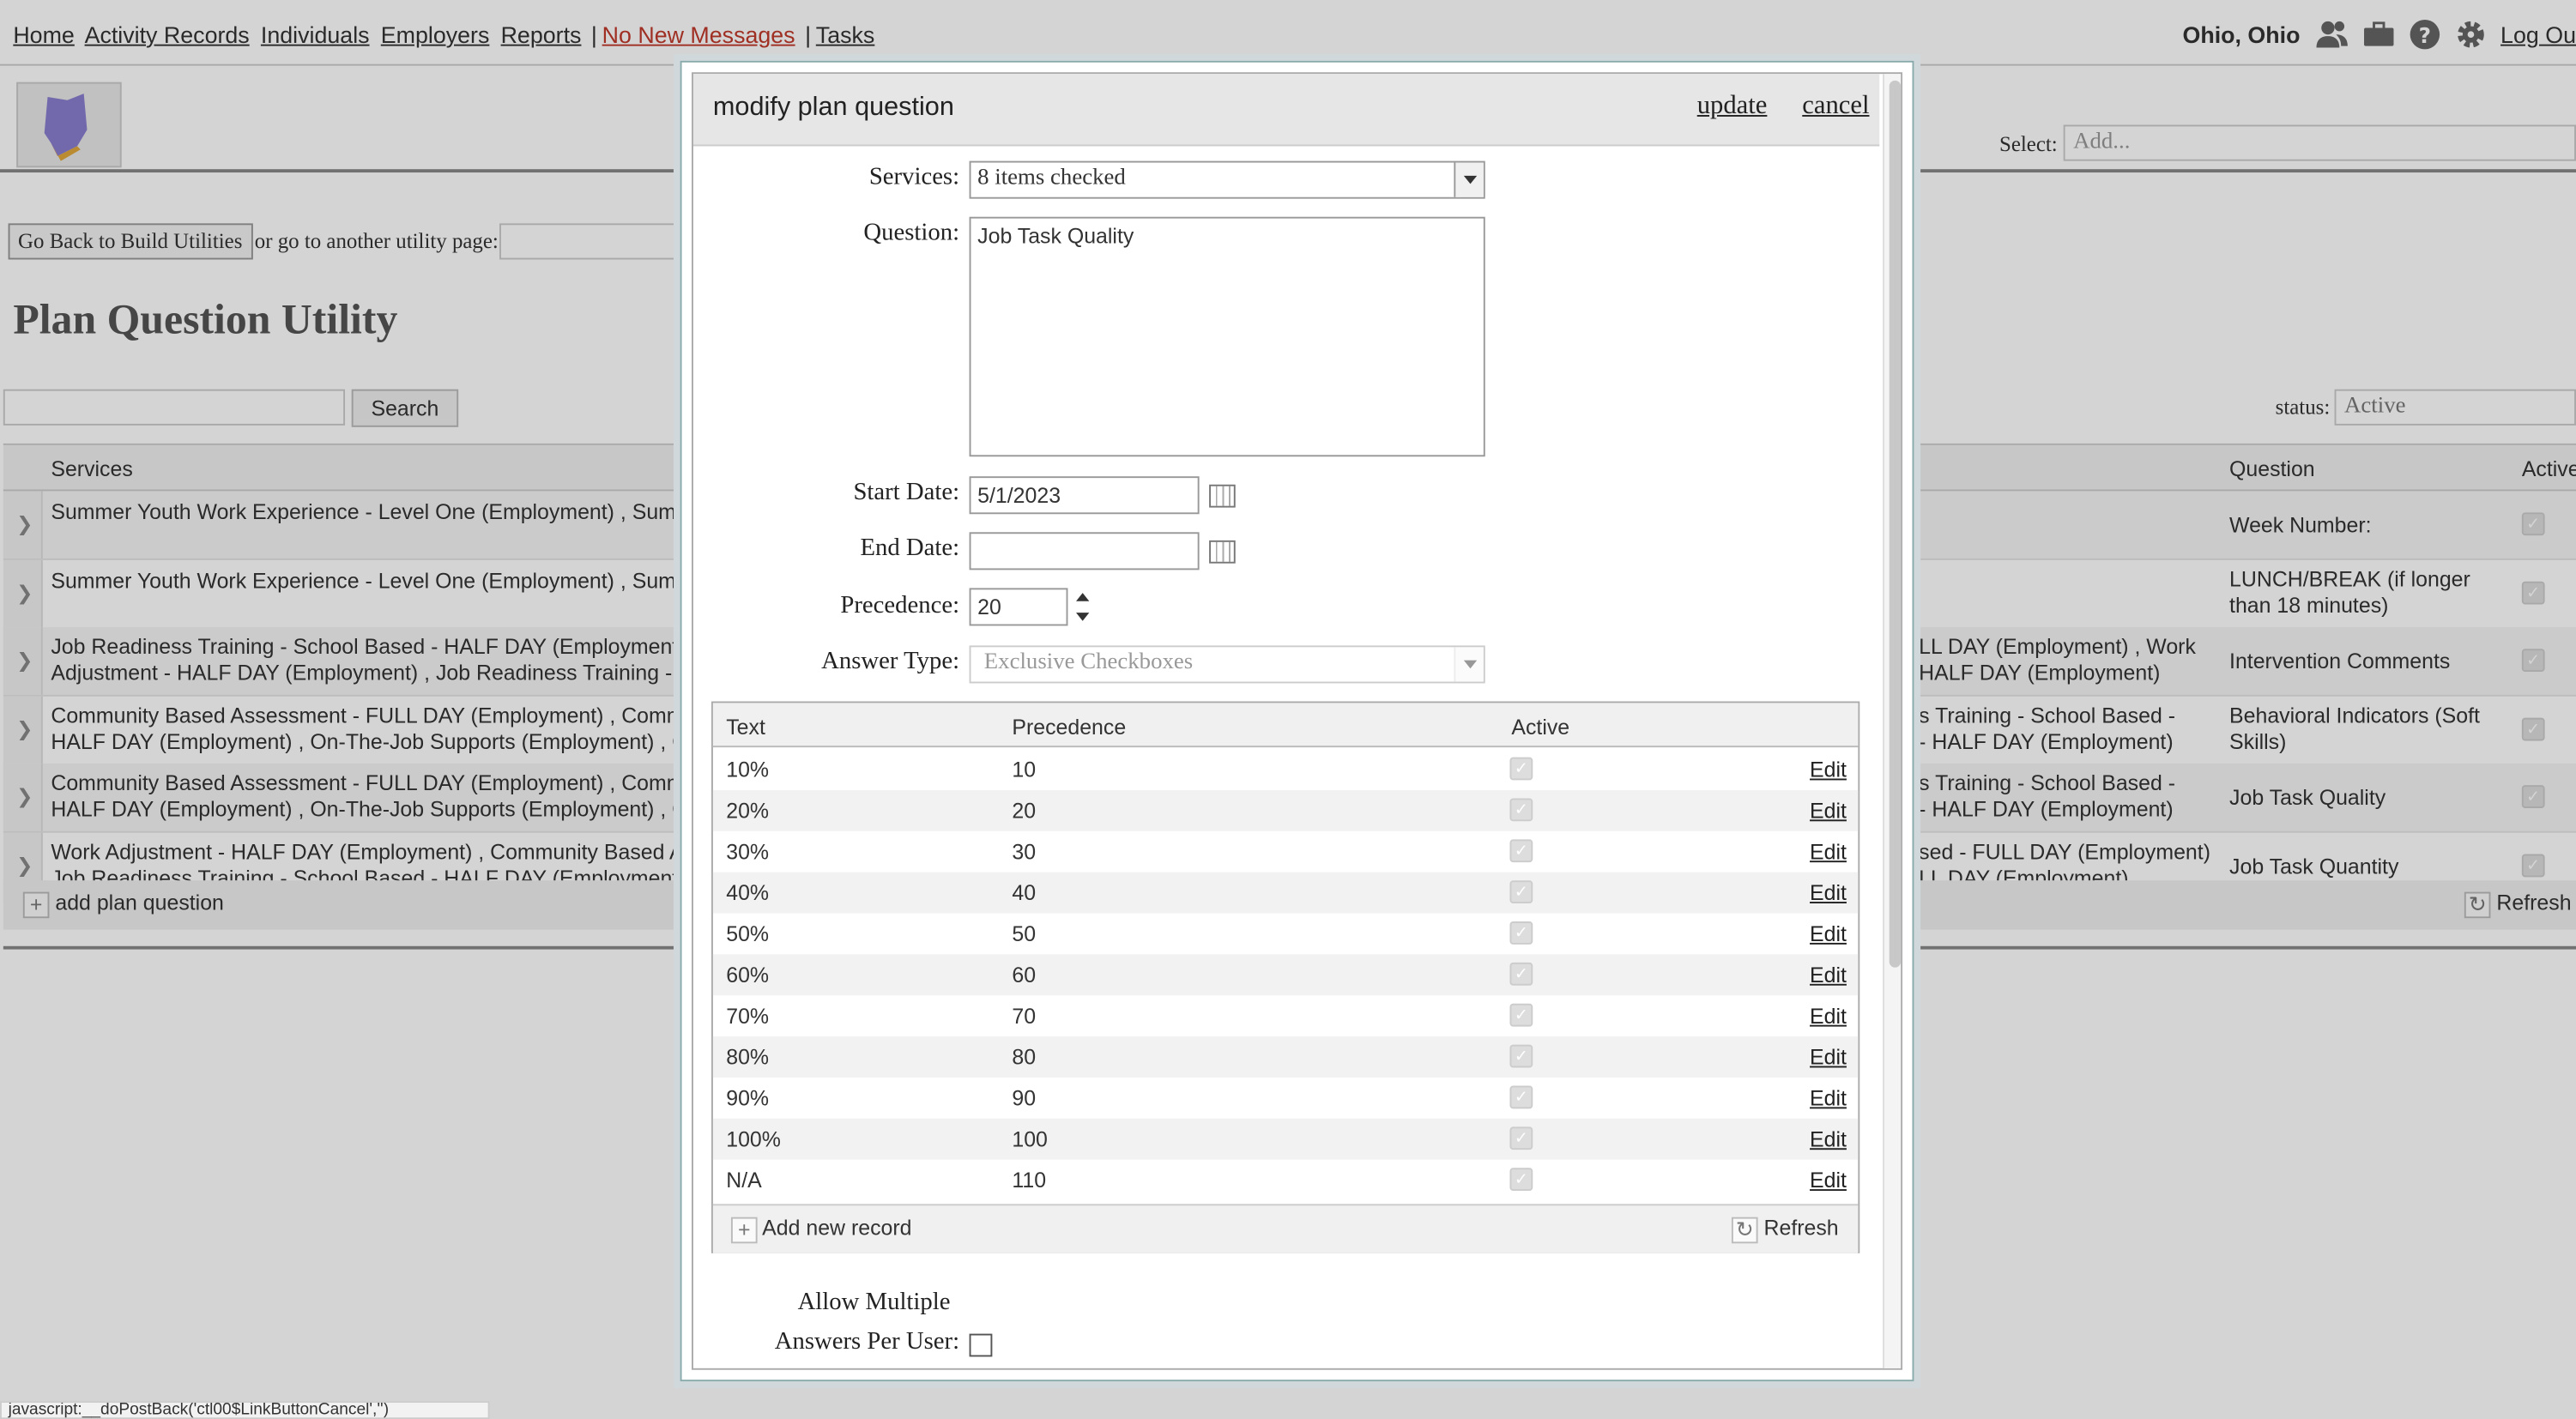  I want to click on allow-multiple-label: Allow Multiple, so click(874, 1302).